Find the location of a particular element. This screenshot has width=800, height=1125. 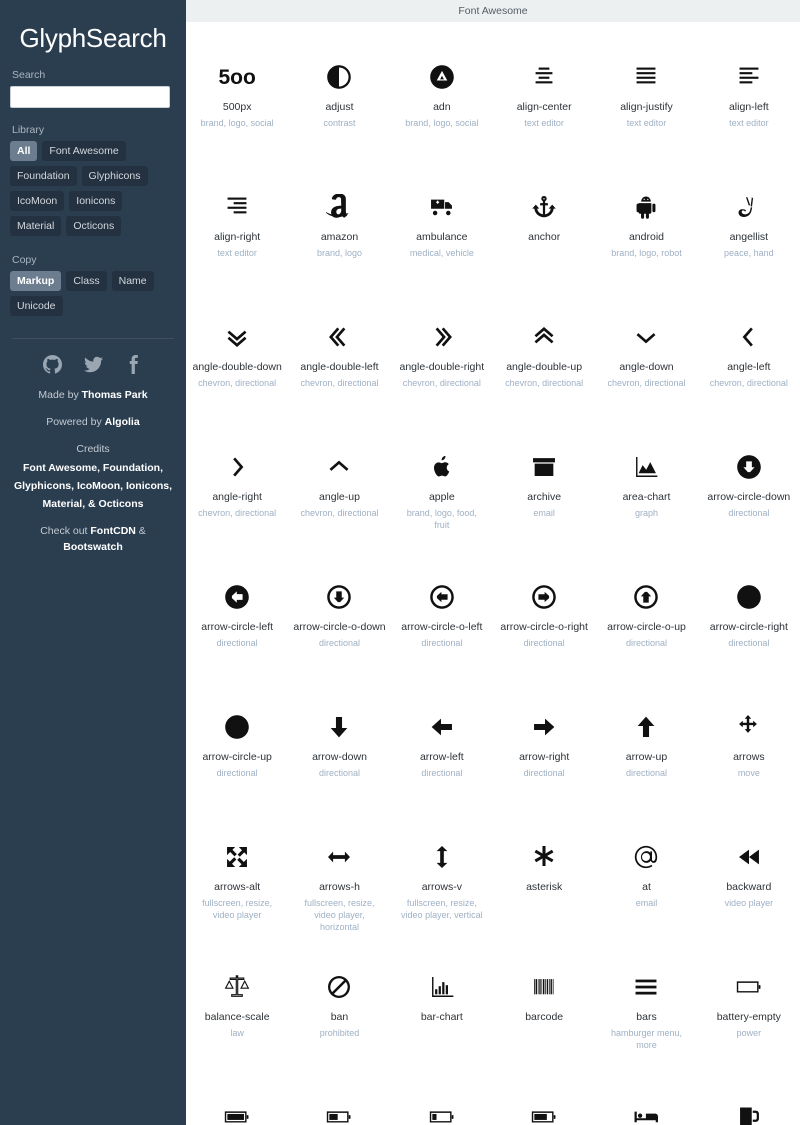

icon-cell: arrow-circle-o-up directional is located at coordinates (646, 607).